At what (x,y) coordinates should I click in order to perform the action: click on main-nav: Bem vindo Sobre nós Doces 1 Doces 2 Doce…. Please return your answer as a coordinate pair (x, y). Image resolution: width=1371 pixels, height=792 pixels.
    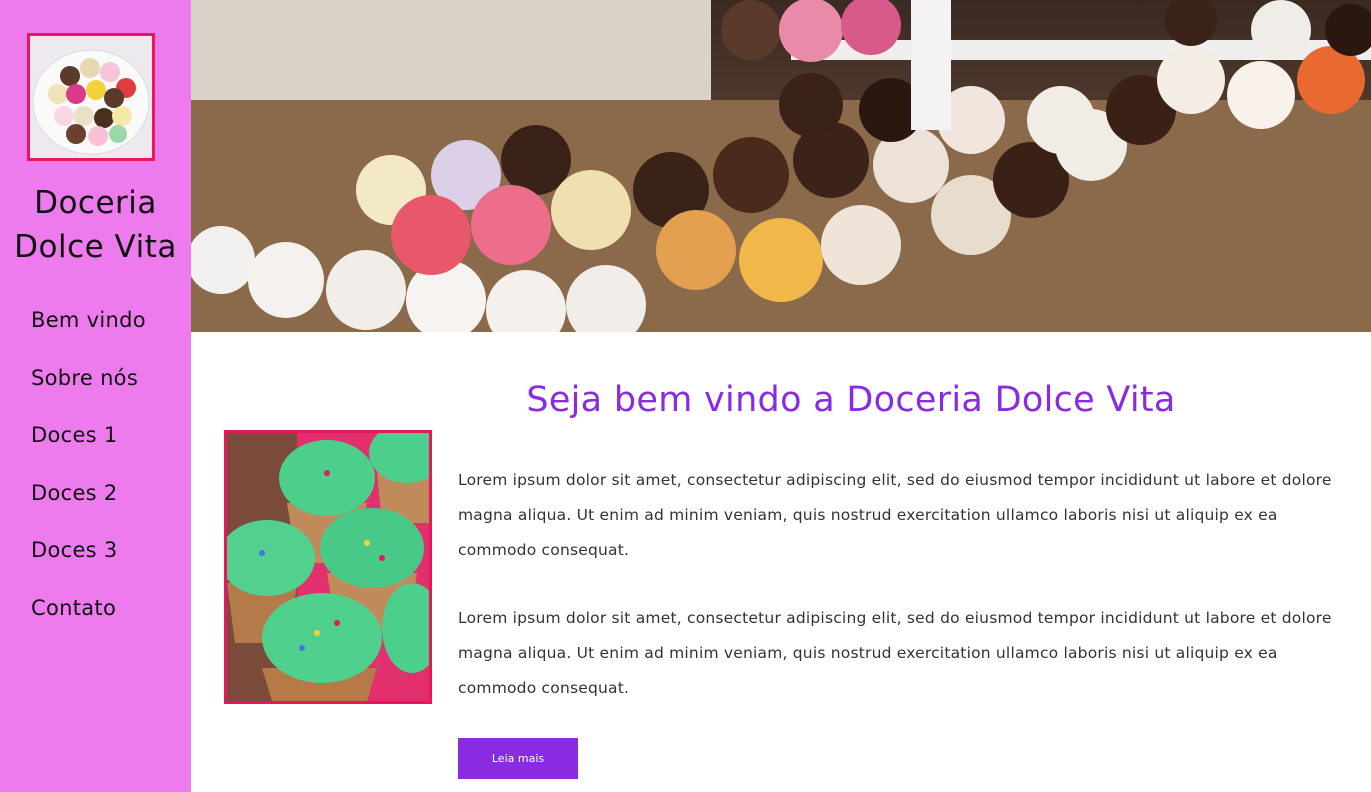
    Looking at the image, I should click on (88, 475).